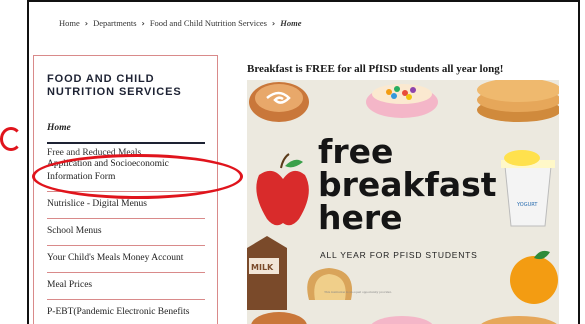 Image resolution: width=585 pixels, height=324 pixels. I want to click on poster-free-breakfast-text: free breakfast here, so click(407, 184).